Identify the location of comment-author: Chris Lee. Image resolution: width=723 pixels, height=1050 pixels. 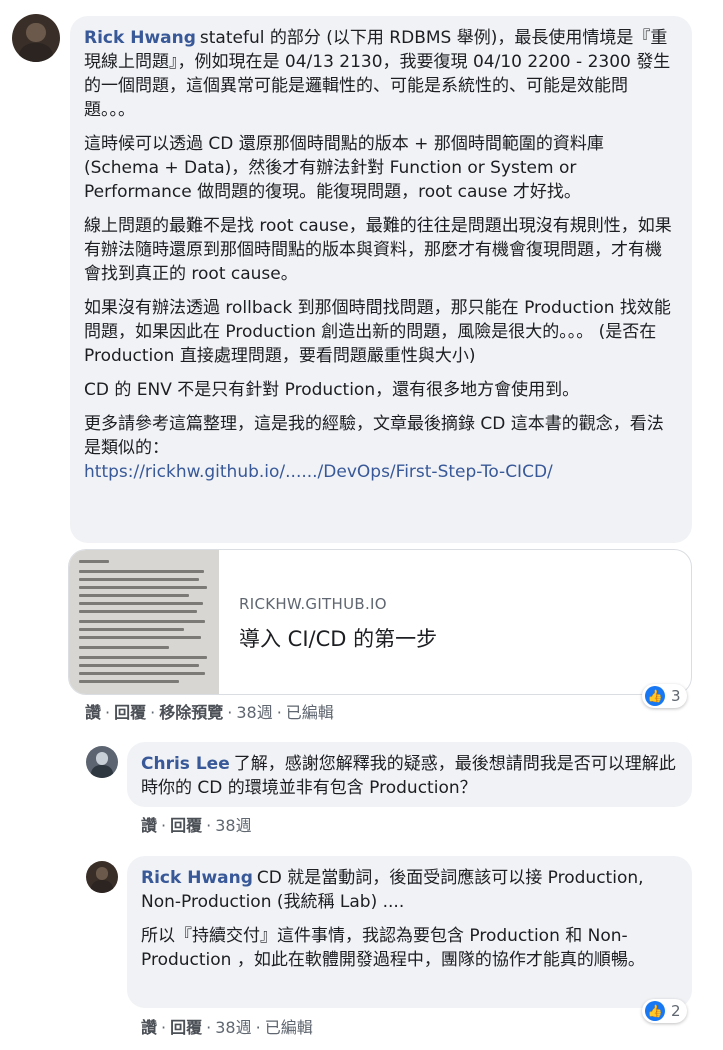
(185, 764).